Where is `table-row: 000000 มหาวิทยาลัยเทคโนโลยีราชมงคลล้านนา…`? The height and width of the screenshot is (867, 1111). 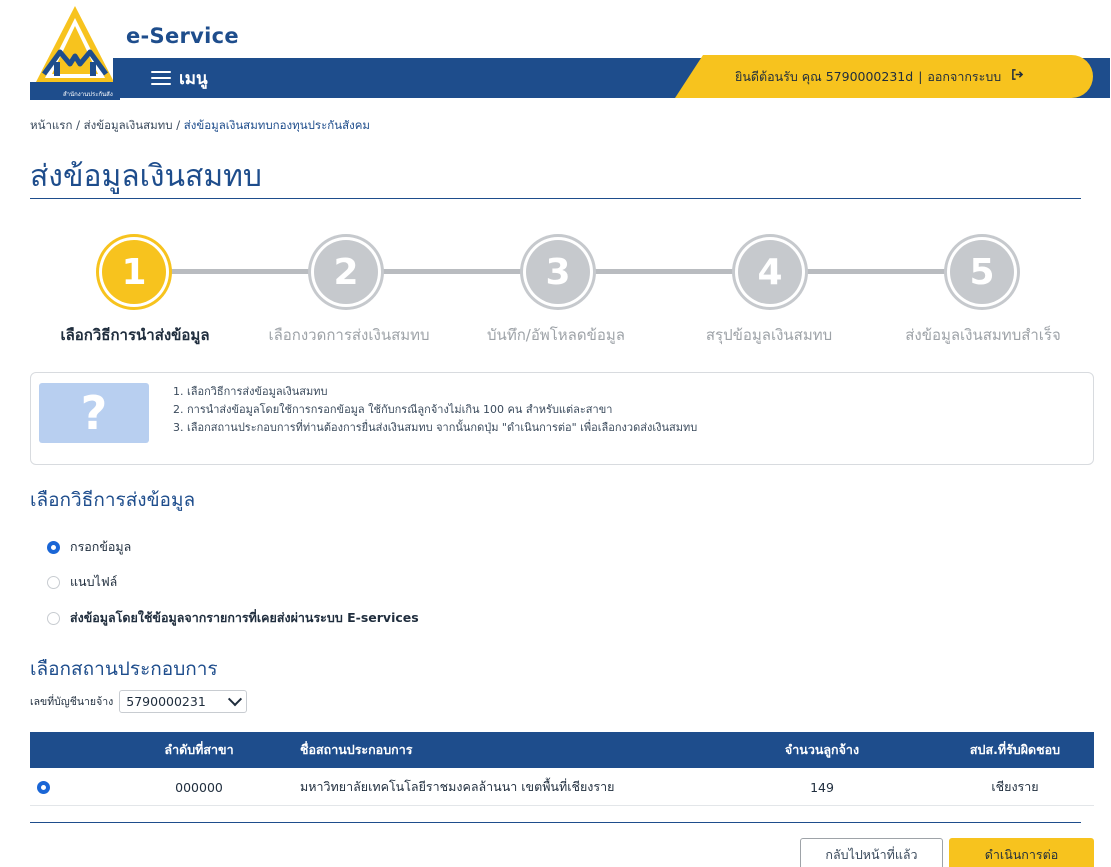 table-row: 000000 มหาวิทยาลัยเทคโนโลยีราชมงคลล้านนา… is located at coordinates (562, 787).